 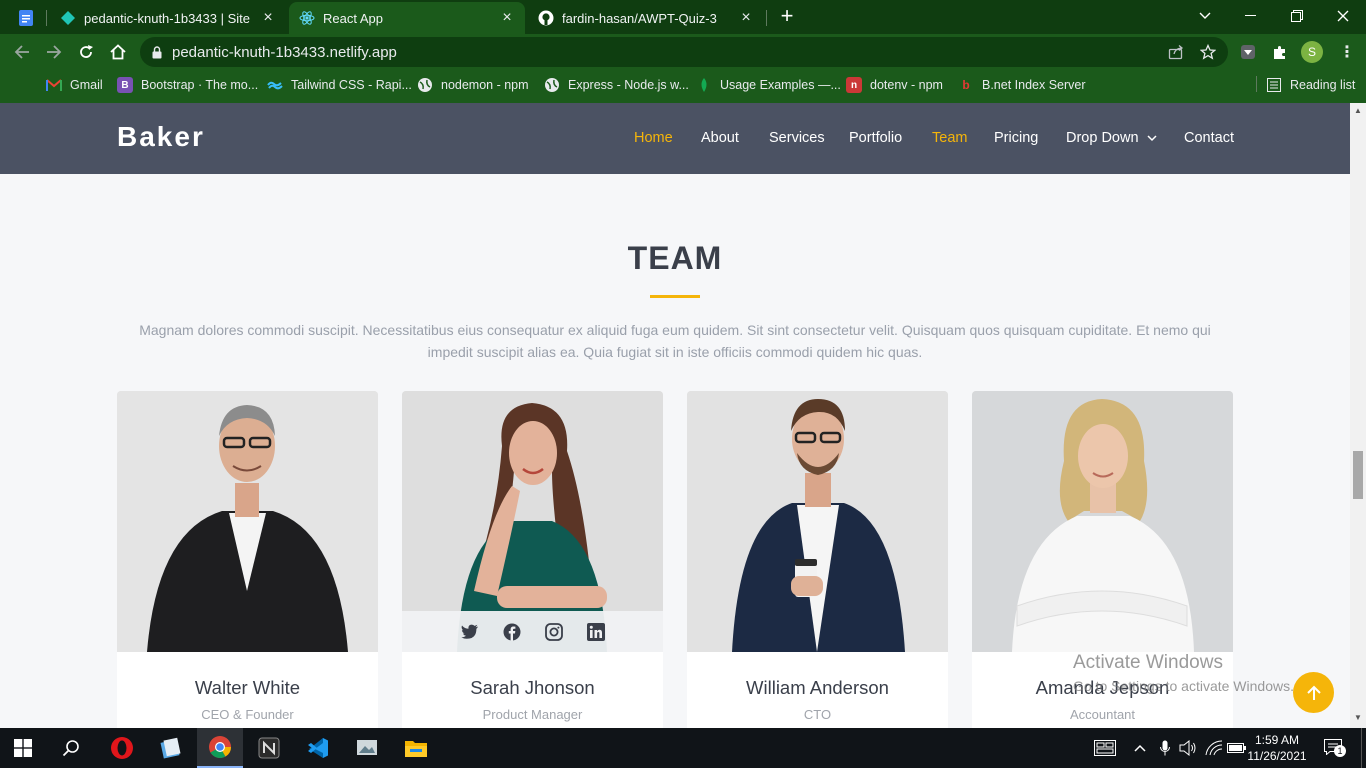 I want to click on bookmark-bnet: b B.net Index Server, so click(x=1022, y=85).